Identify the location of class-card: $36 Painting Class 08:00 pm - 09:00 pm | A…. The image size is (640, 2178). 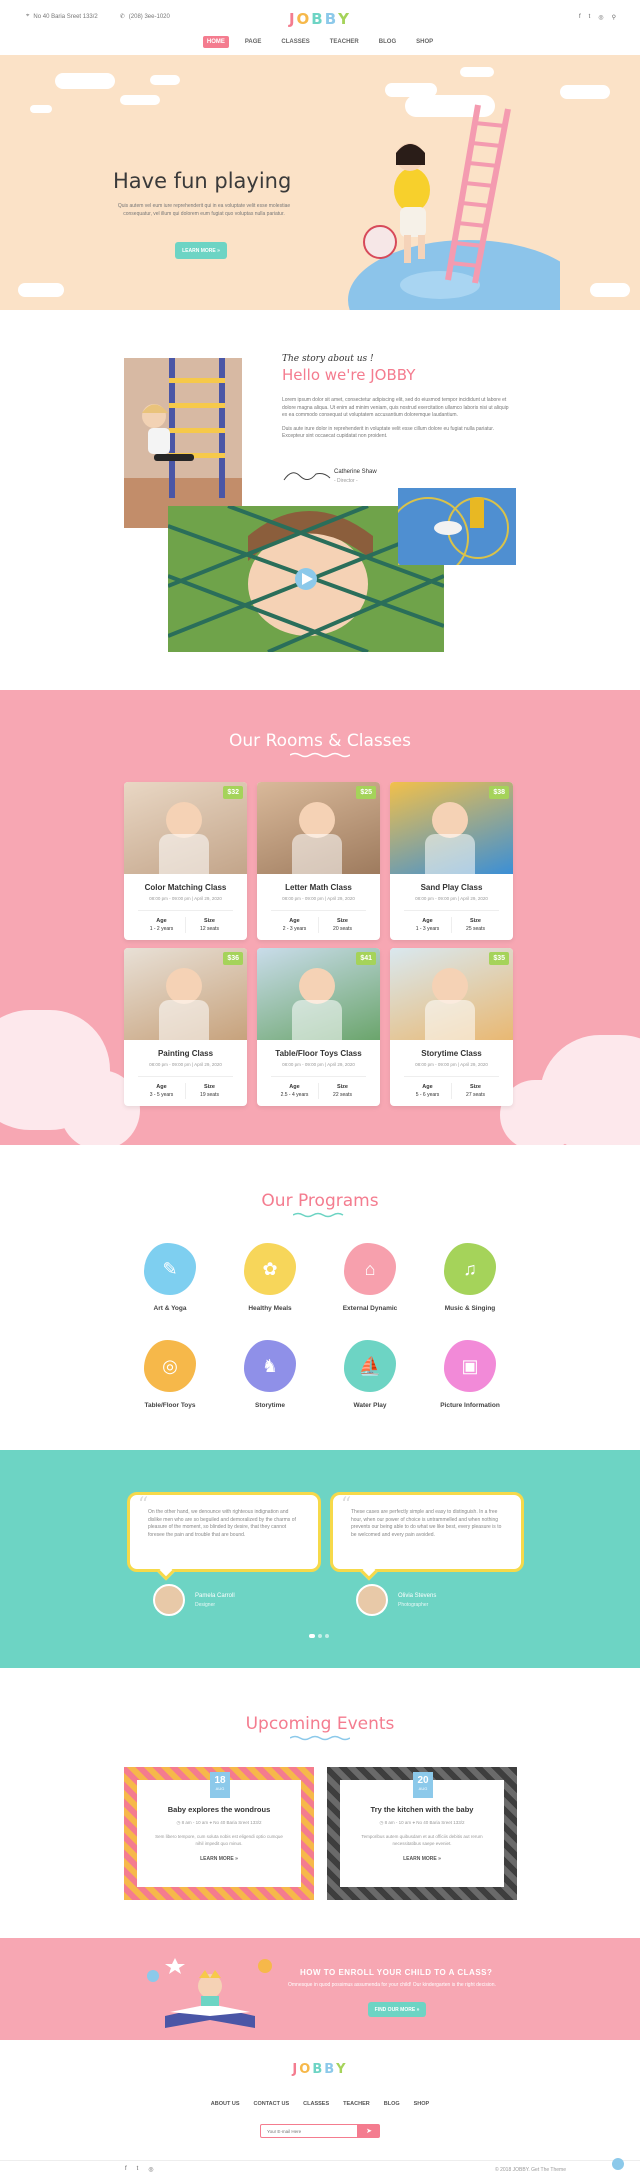
(185, 1027).